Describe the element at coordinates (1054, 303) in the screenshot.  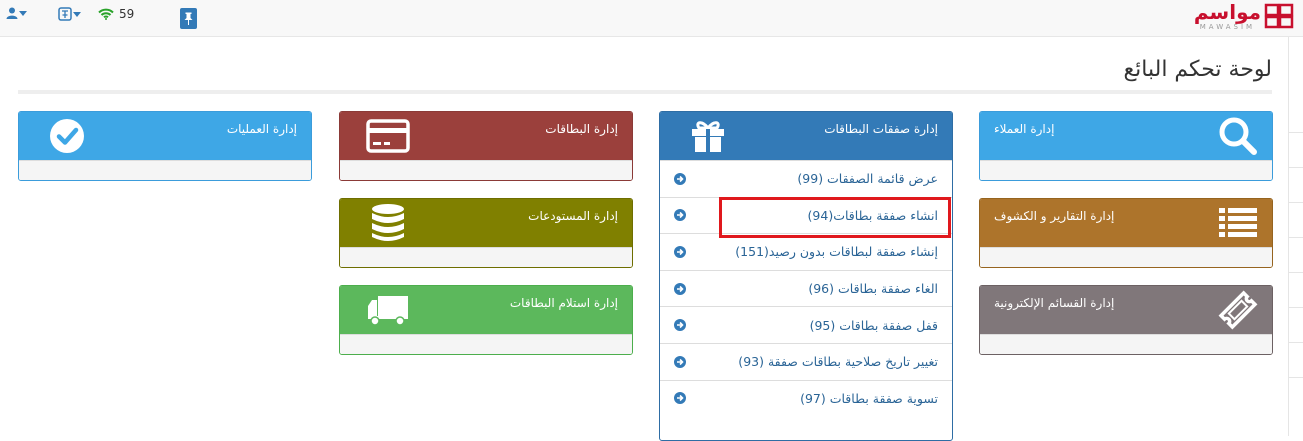
I see `panel-title: إدارة القسائم الإلكترونية` at that location.